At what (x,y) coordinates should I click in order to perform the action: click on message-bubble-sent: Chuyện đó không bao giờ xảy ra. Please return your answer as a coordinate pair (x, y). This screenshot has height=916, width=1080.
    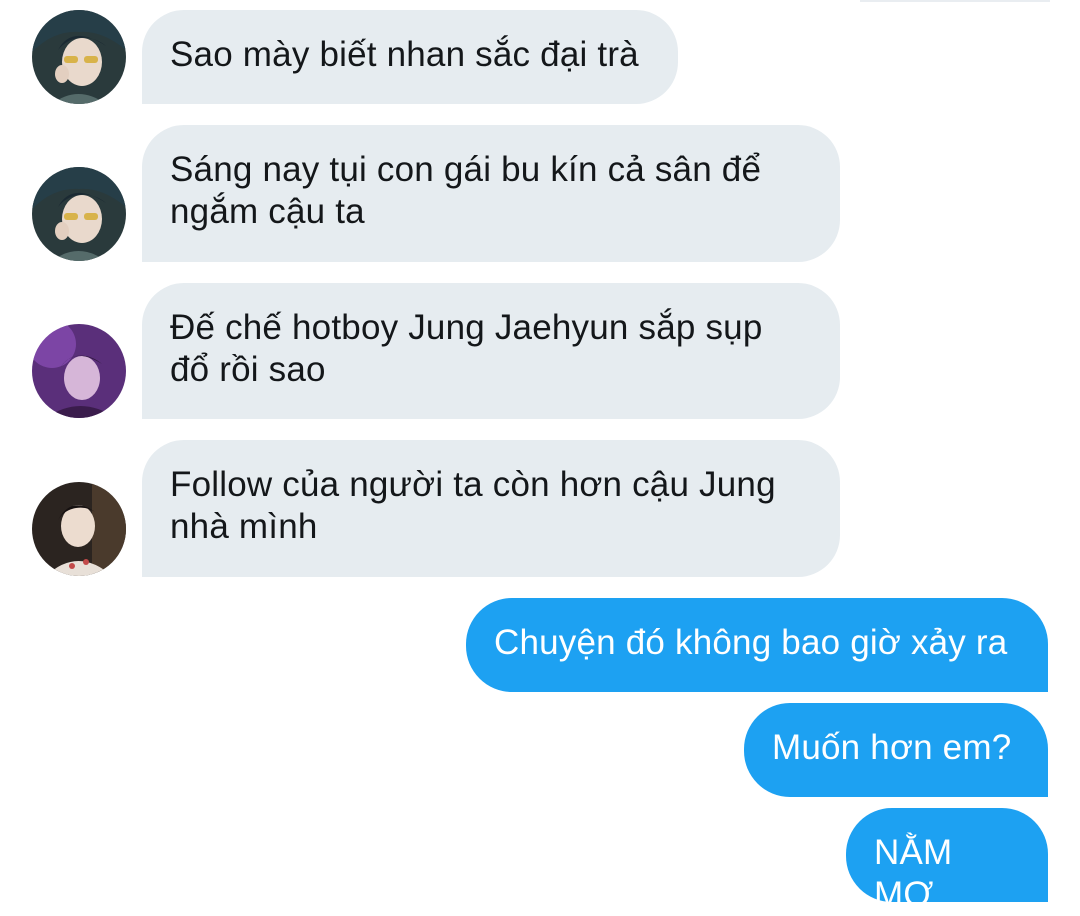
    Looking at the image, I should click on (757, 645).